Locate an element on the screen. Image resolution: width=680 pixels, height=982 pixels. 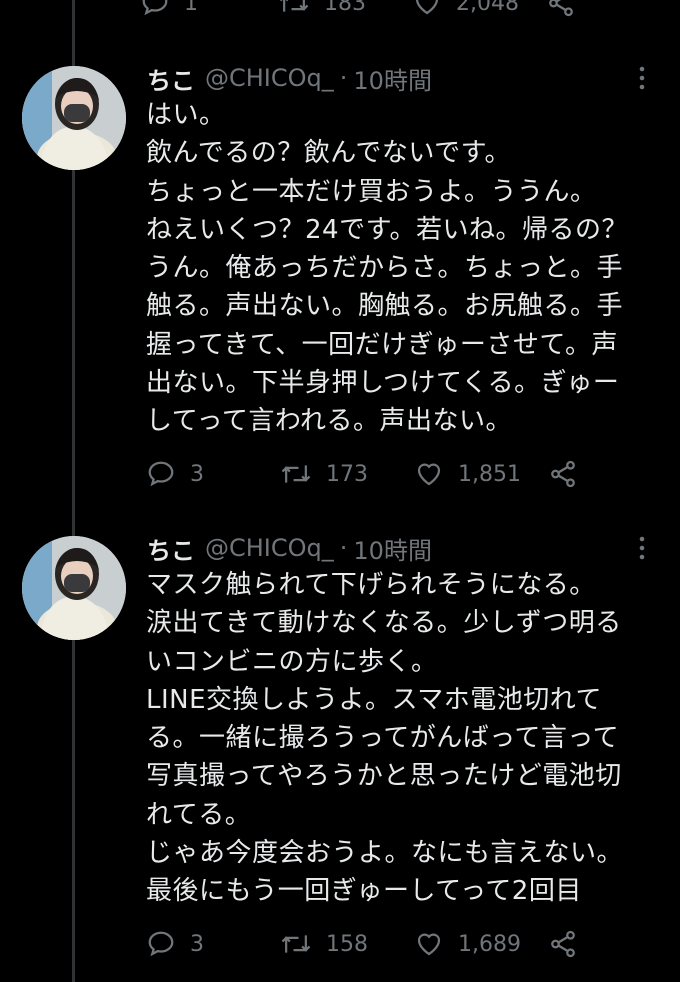
like-count: 1,689 is located at coordinates (489, 944).